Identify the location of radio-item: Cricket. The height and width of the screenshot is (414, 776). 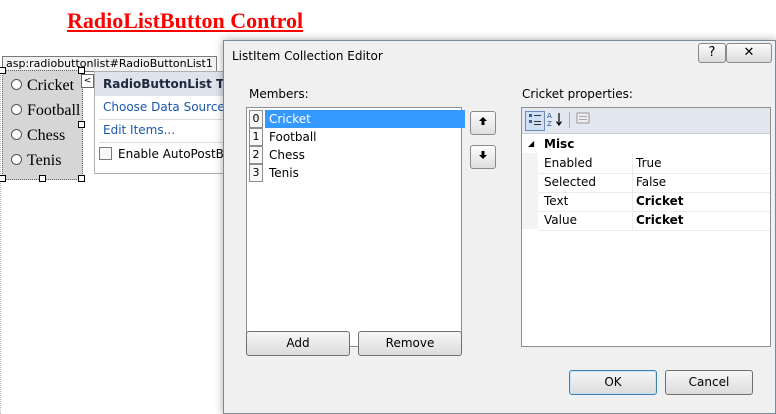
(42, 86).